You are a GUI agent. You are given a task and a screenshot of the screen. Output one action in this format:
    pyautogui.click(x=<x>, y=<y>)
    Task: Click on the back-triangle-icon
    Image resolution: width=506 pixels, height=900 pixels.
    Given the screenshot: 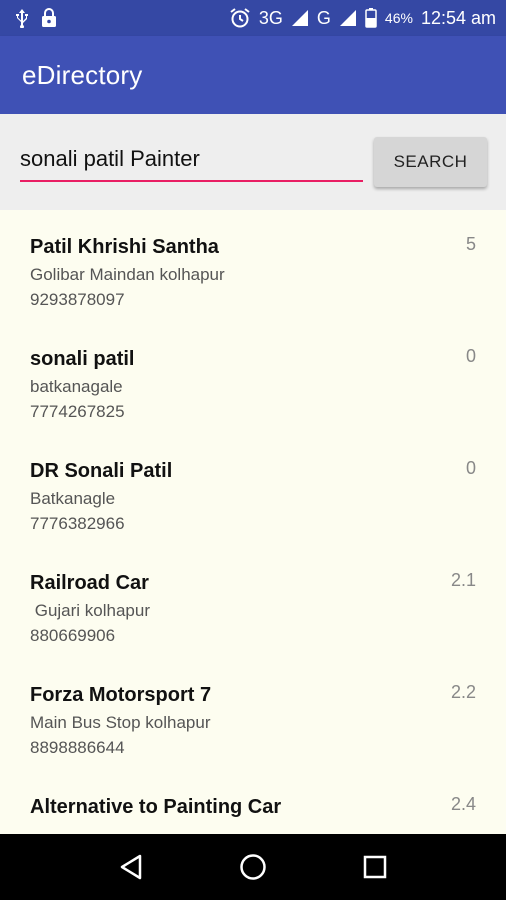 What is the action you would take?
    pyautogui.click(x=131, y=867)
    